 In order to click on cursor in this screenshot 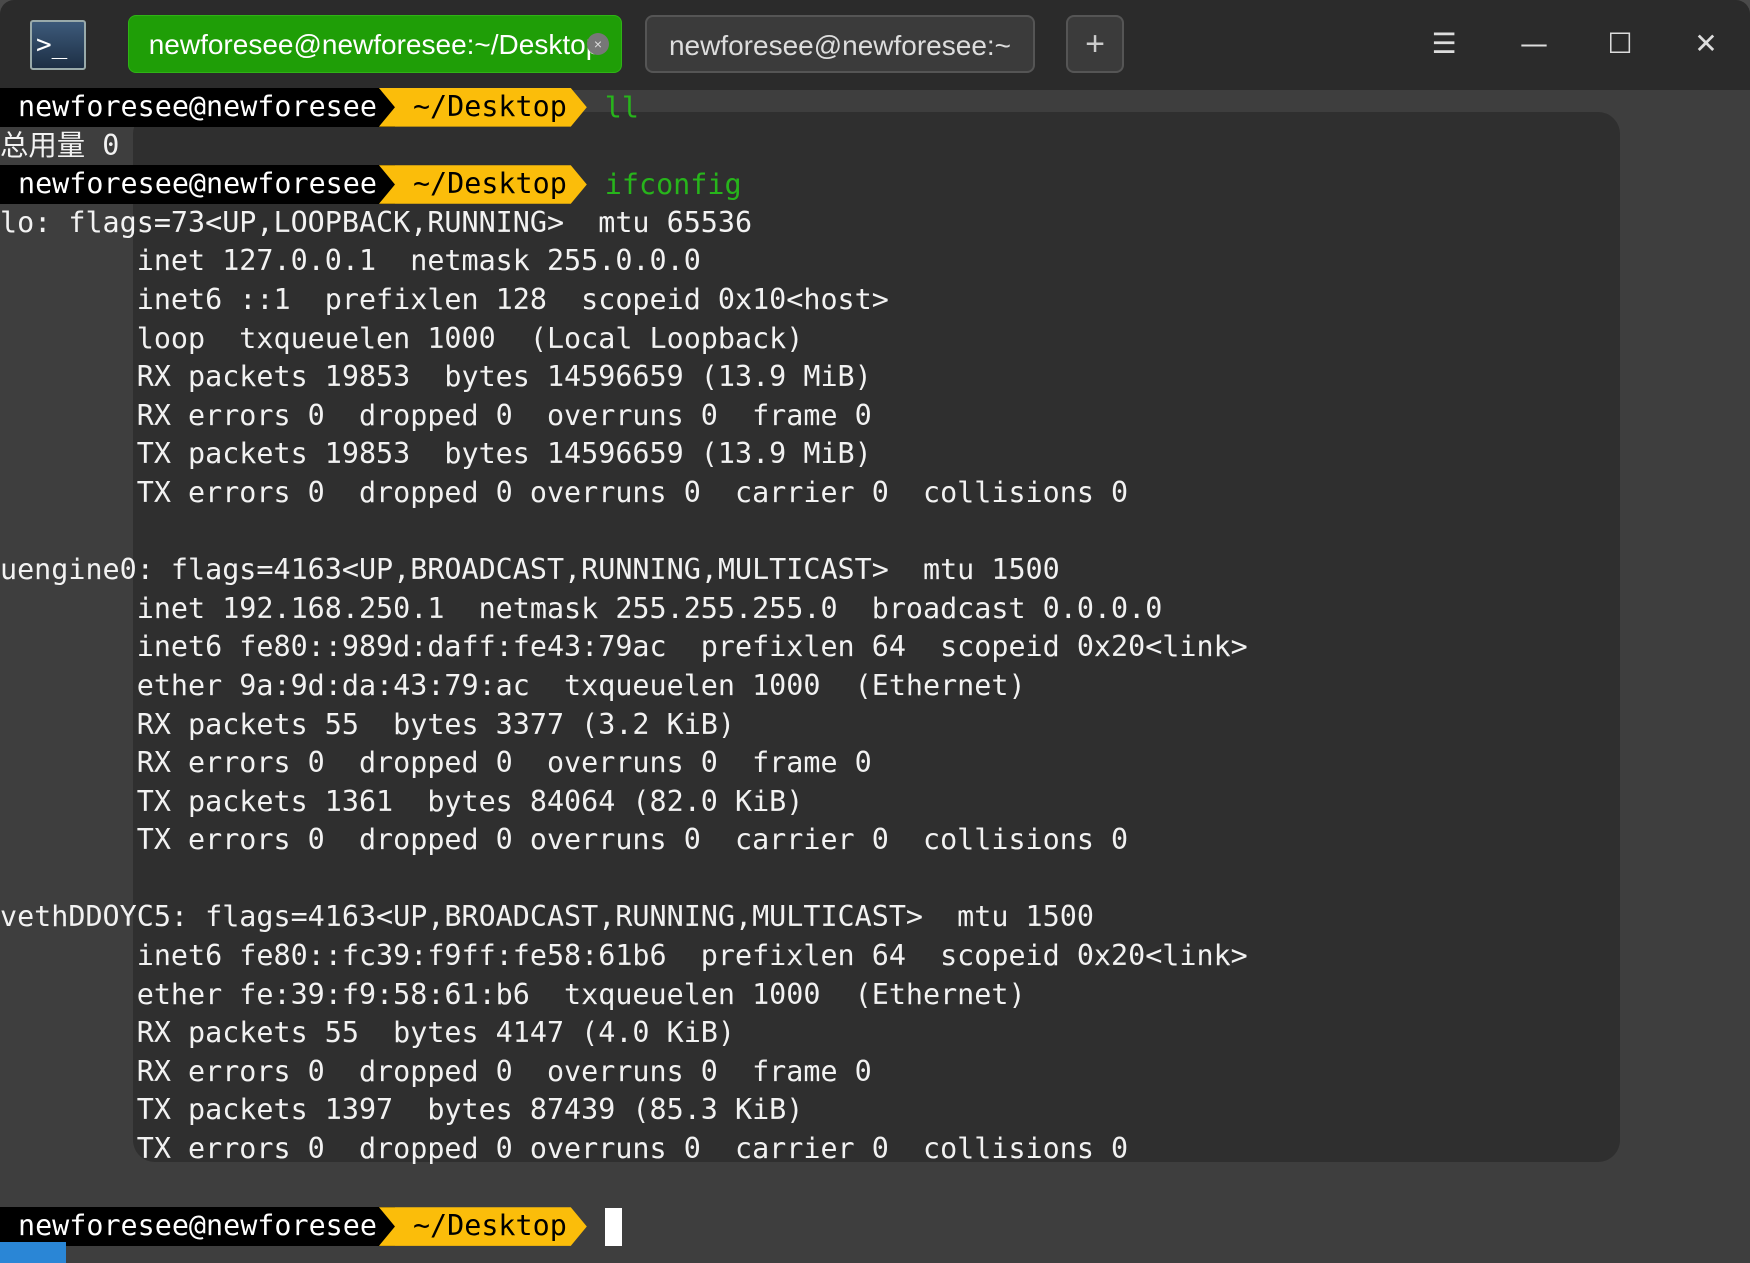, I will do `click(613, 1226)`.